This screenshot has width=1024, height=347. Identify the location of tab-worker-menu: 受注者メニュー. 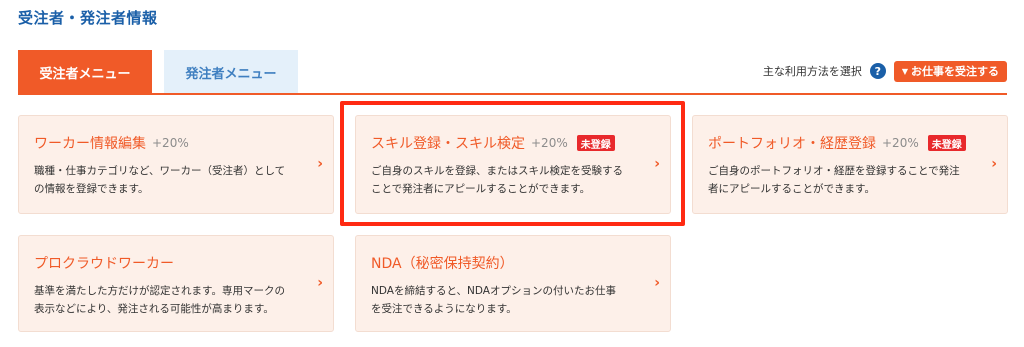
(85, 72).